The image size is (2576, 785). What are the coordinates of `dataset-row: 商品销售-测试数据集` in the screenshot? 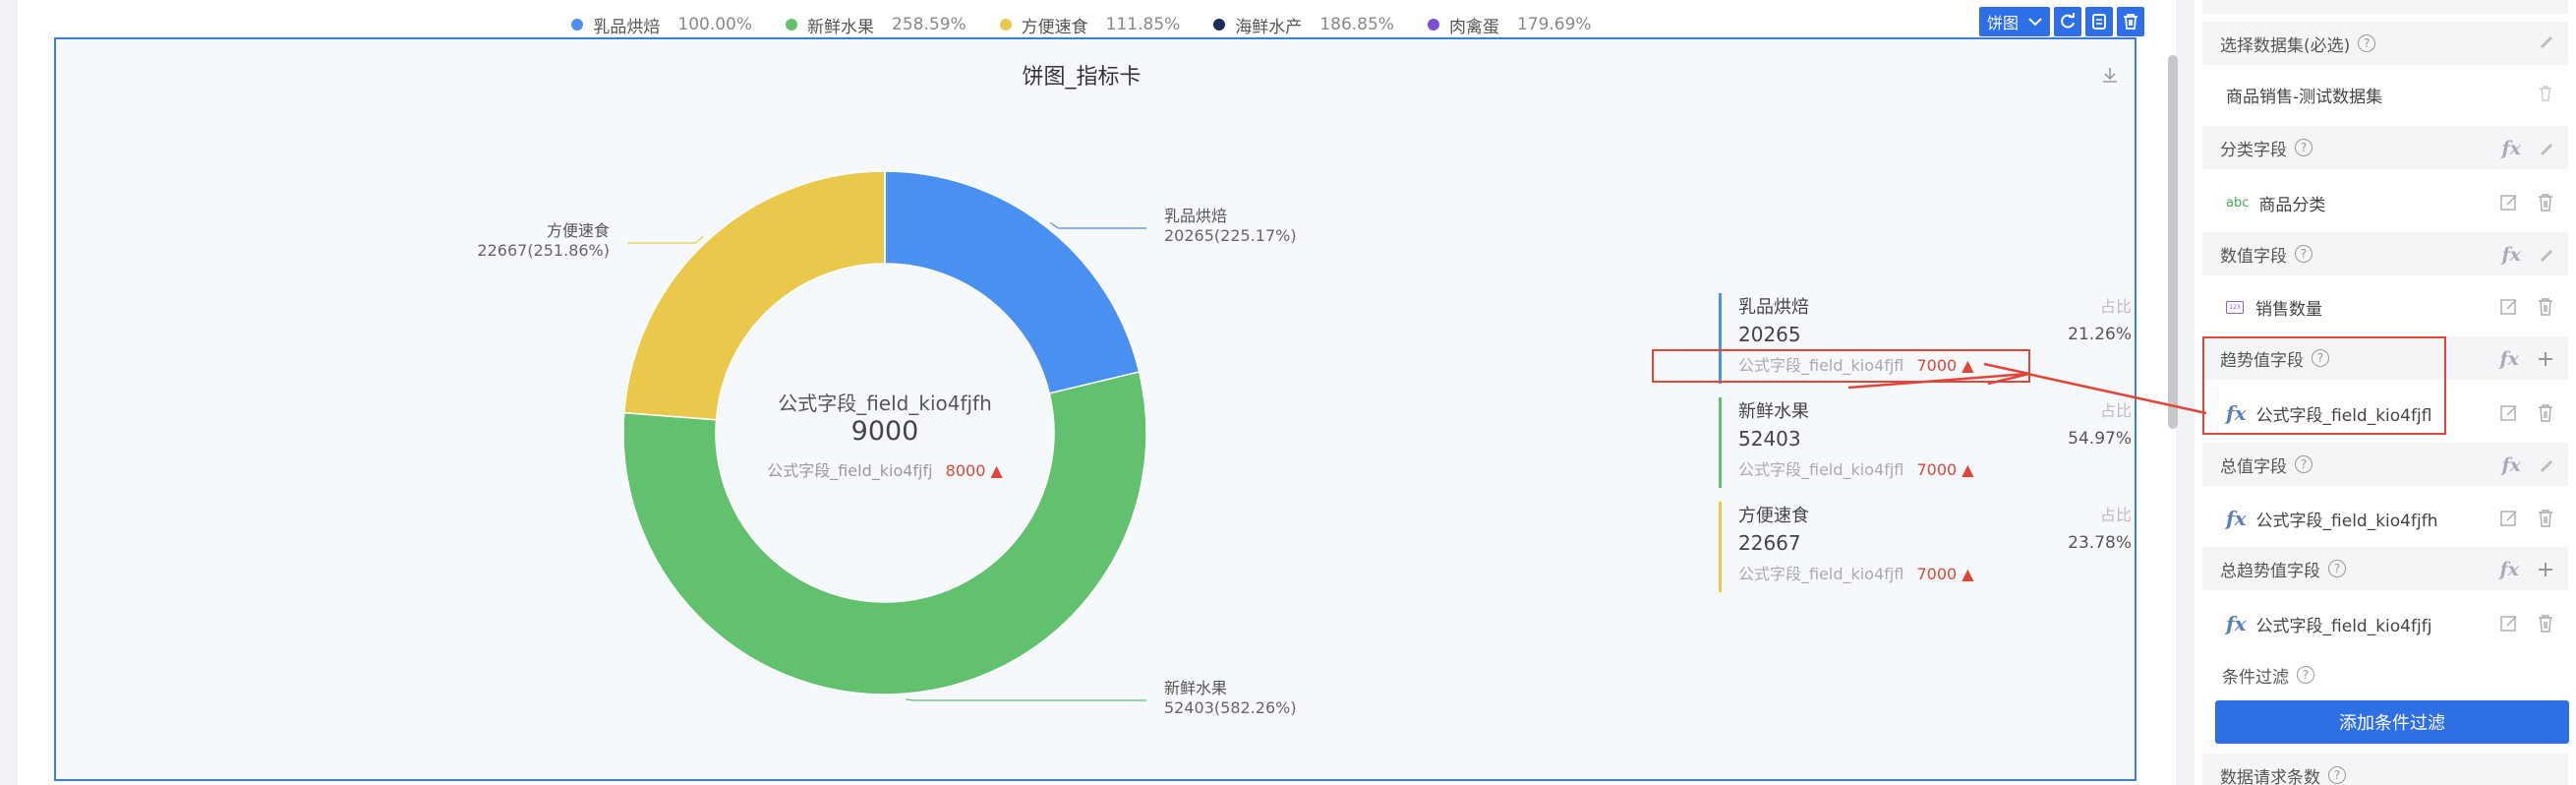 It's located at (2385, 94).